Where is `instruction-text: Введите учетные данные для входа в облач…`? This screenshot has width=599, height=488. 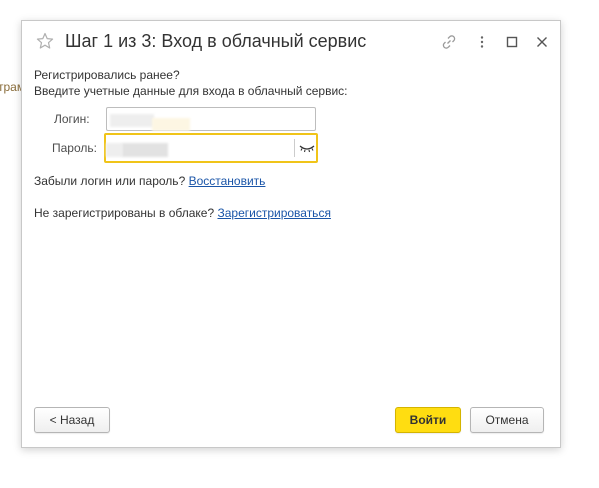
instruction-text: Введите учетные данные для входа в облач… is located at coordinates (191, 91).